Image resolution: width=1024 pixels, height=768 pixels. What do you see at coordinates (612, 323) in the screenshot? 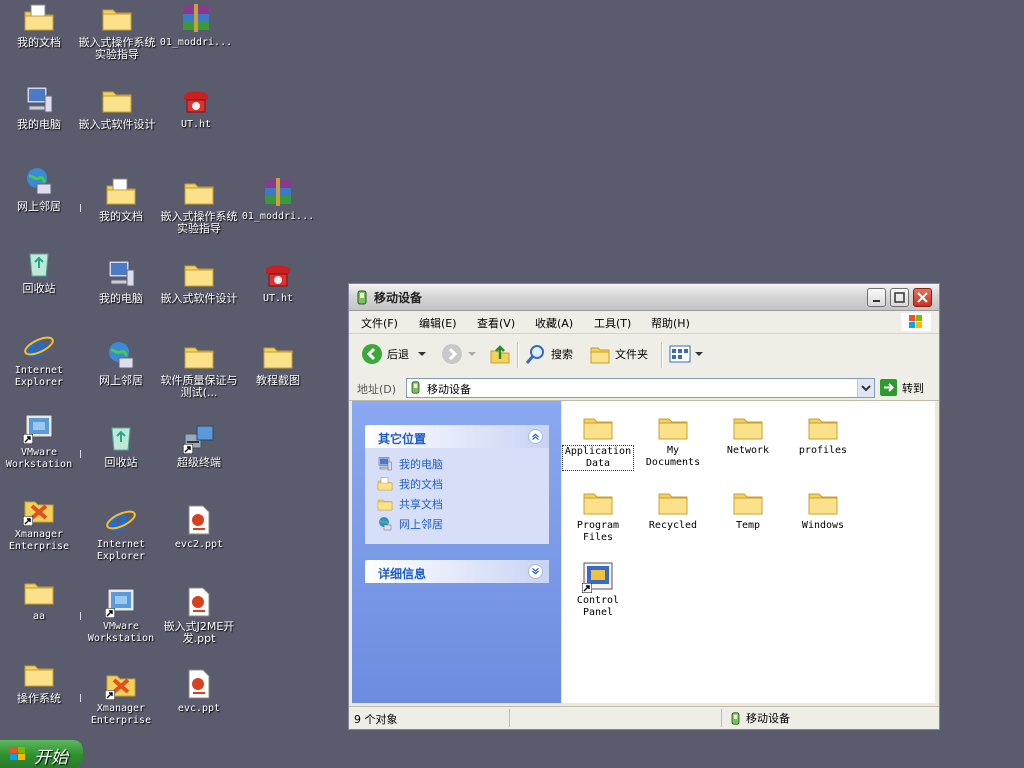
I see `menu-tools: 工具(T)` at bounding box center [612, 323].